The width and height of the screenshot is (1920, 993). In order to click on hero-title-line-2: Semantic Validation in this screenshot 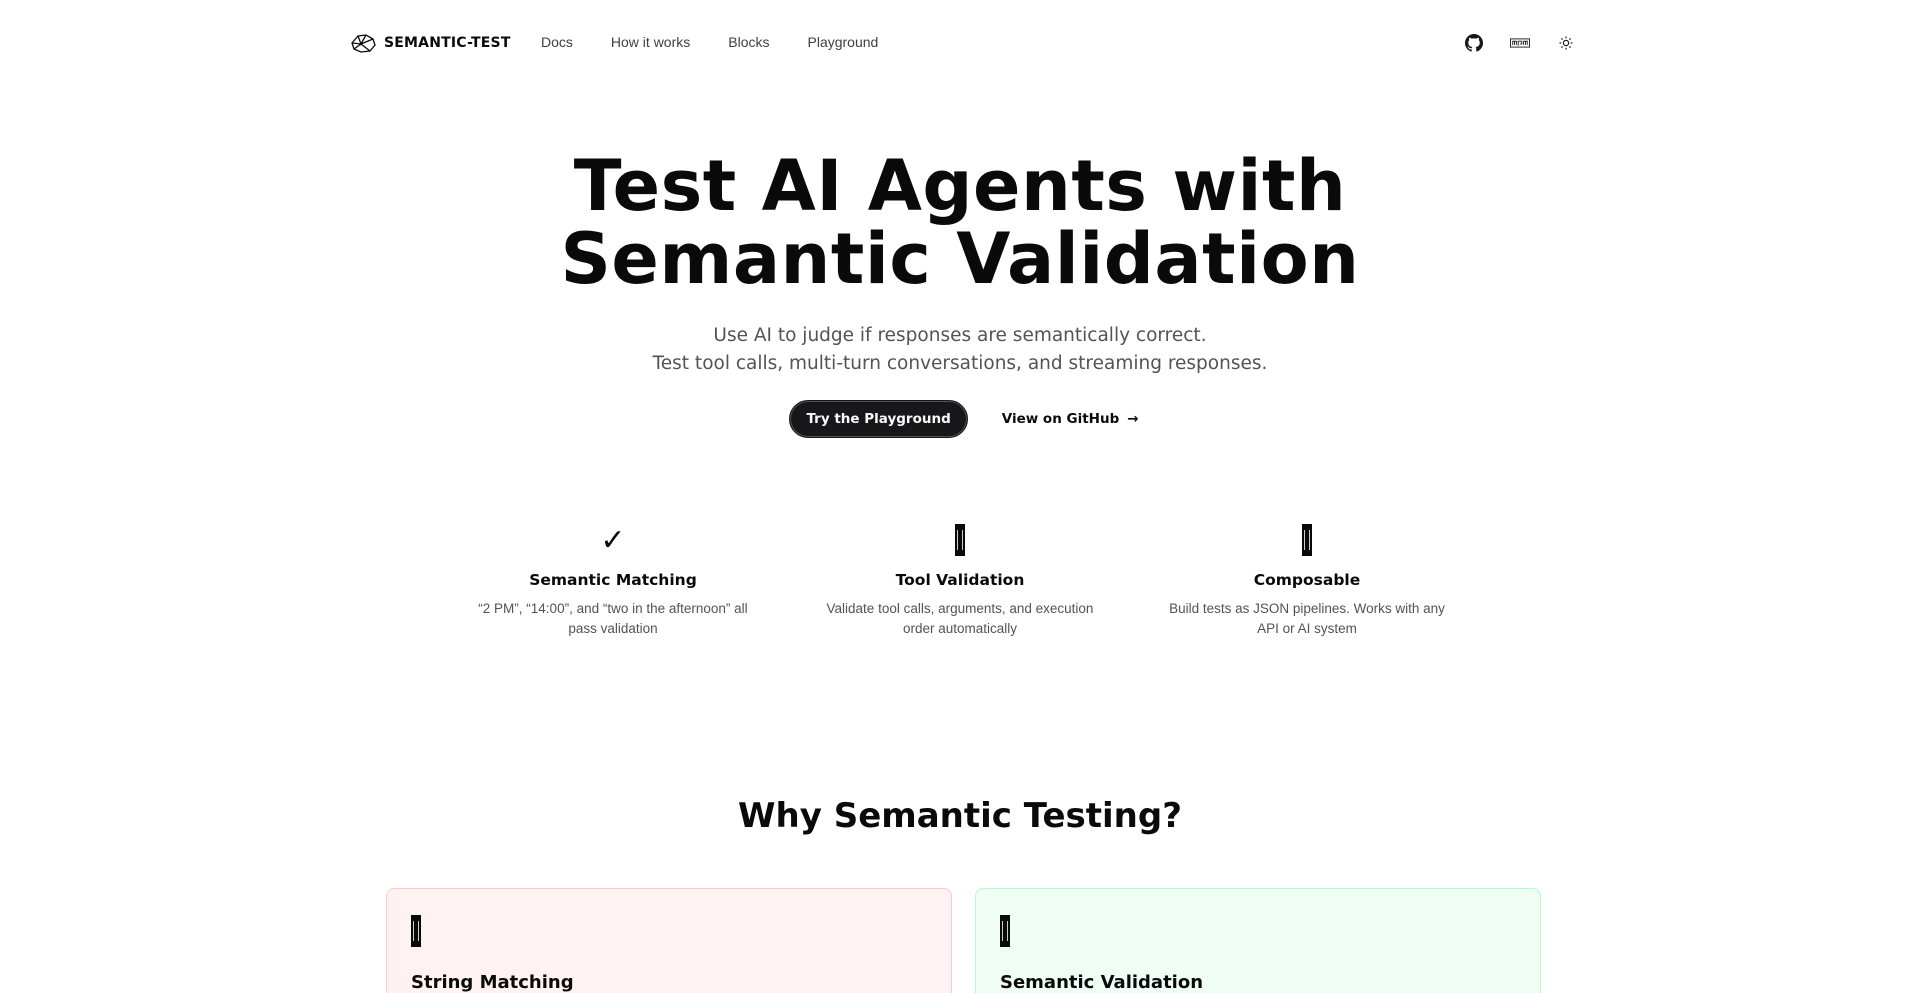, I will do `click(960, 259)`.